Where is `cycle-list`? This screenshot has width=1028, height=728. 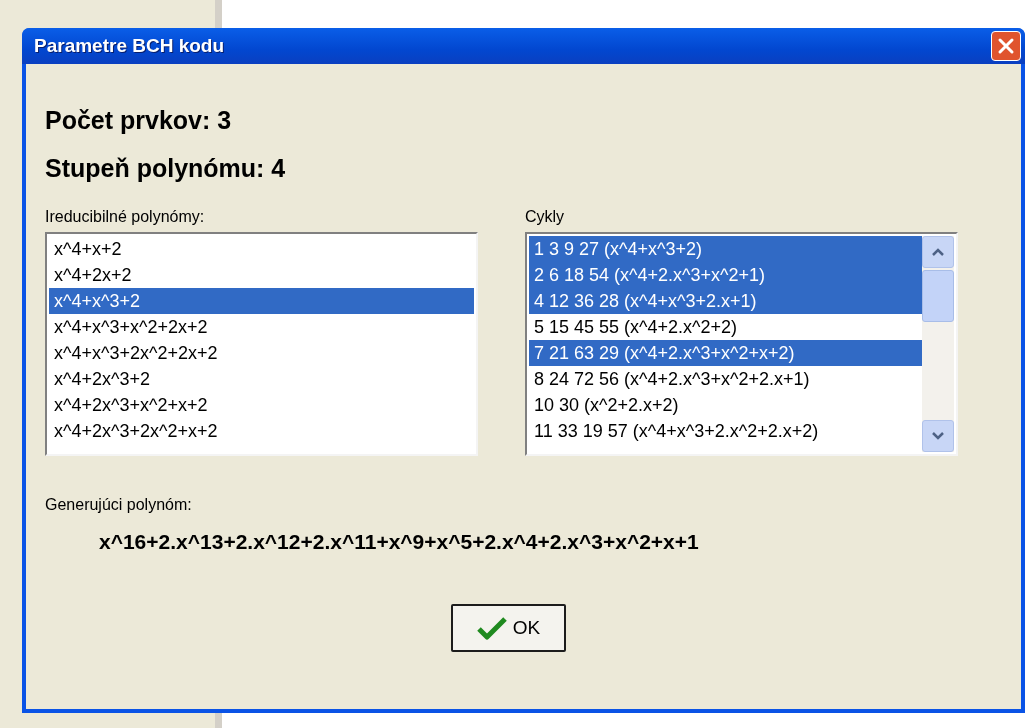 cycle-list is located at coordinates (741, 344).